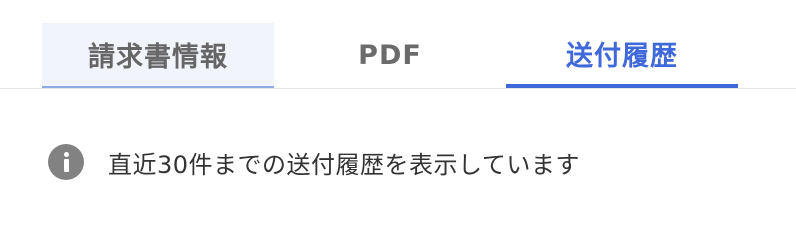  What do you see at coordinates (622, 55) in the screenshot?
I see `tab-send-history: 送付履歴` at bounding box center [622, 55].